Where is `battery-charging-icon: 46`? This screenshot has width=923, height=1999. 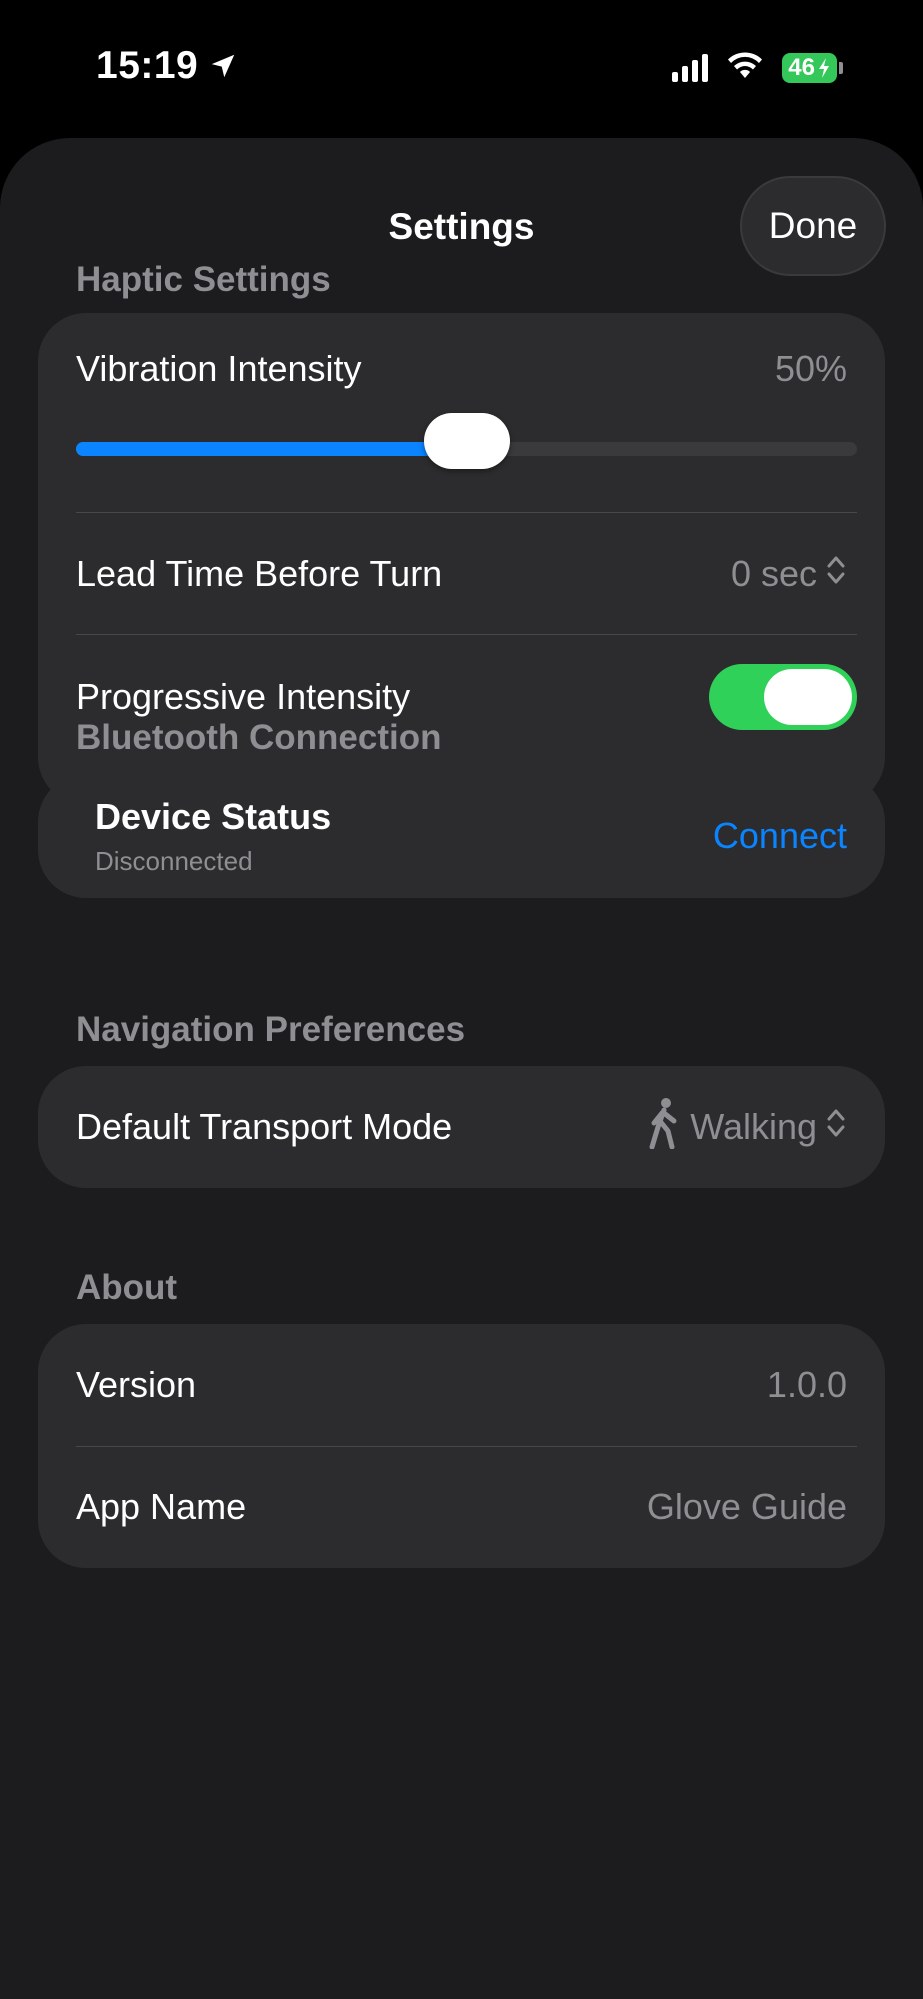 battery-charging-icon: 46 is located at coordinates (812, 67).